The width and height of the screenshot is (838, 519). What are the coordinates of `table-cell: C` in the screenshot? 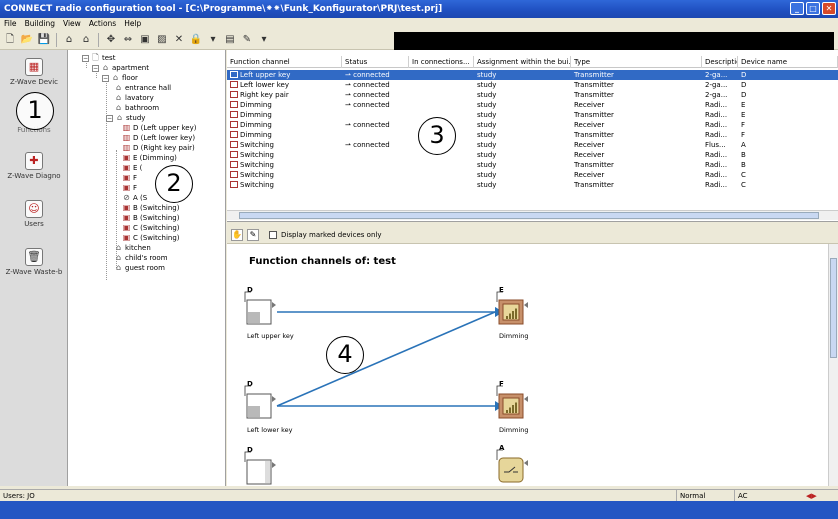 It's located at (743, 185).